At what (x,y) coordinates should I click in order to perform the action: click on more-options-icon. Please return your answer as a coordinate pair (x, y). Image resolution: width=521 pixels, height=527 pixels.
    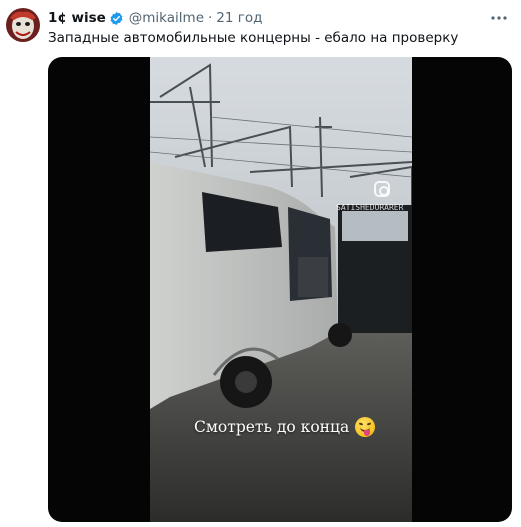
    Looking at the image, I should click on (499, 18).